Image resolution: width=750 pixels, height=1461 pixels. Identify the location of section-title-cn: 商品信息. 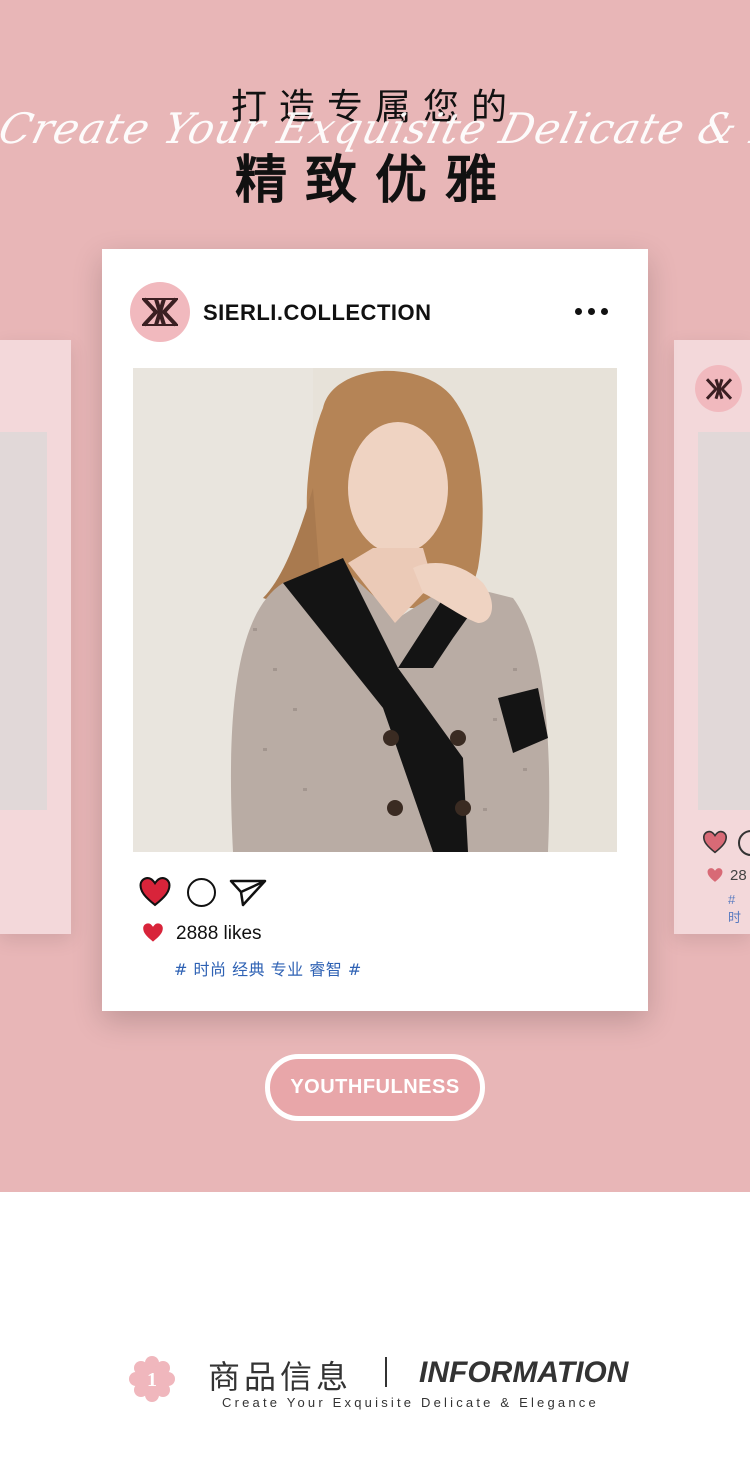
(280, 1377).